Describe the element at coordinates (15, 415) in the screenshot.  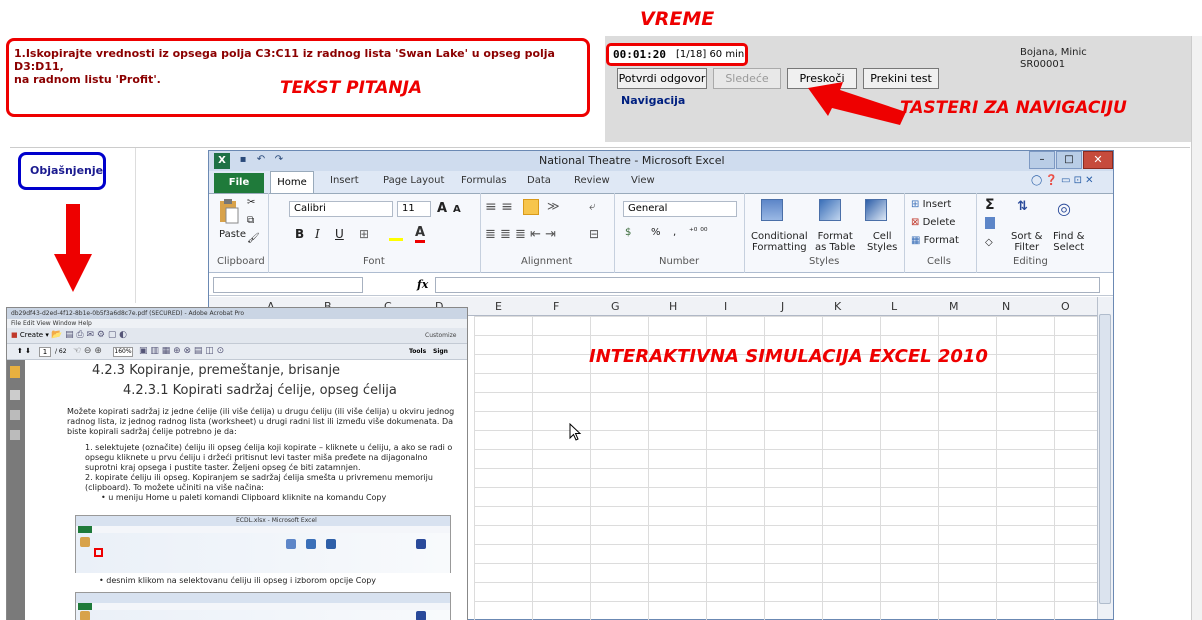
I see `attachments-icon` at that location.